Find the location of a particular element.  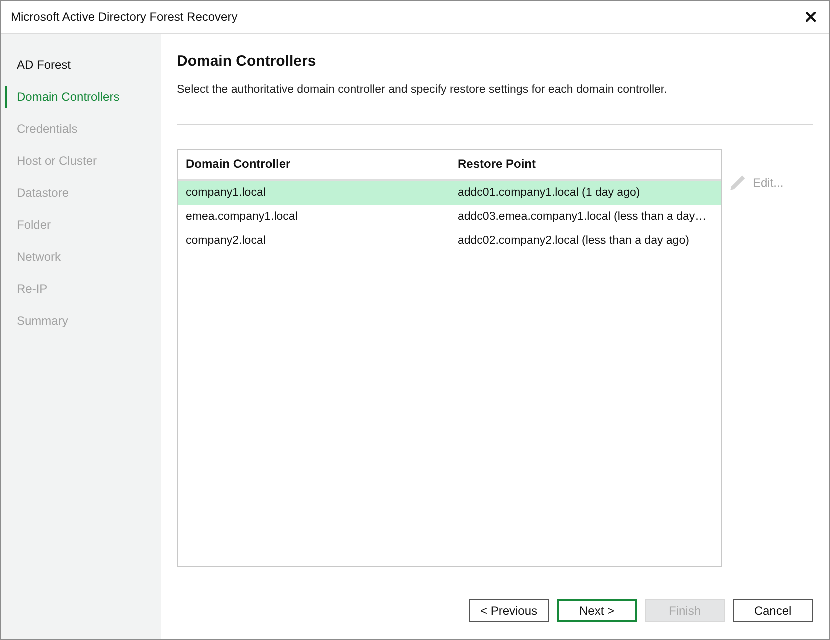

table-cell-text: company1.local is located at coordinates (226, 193).